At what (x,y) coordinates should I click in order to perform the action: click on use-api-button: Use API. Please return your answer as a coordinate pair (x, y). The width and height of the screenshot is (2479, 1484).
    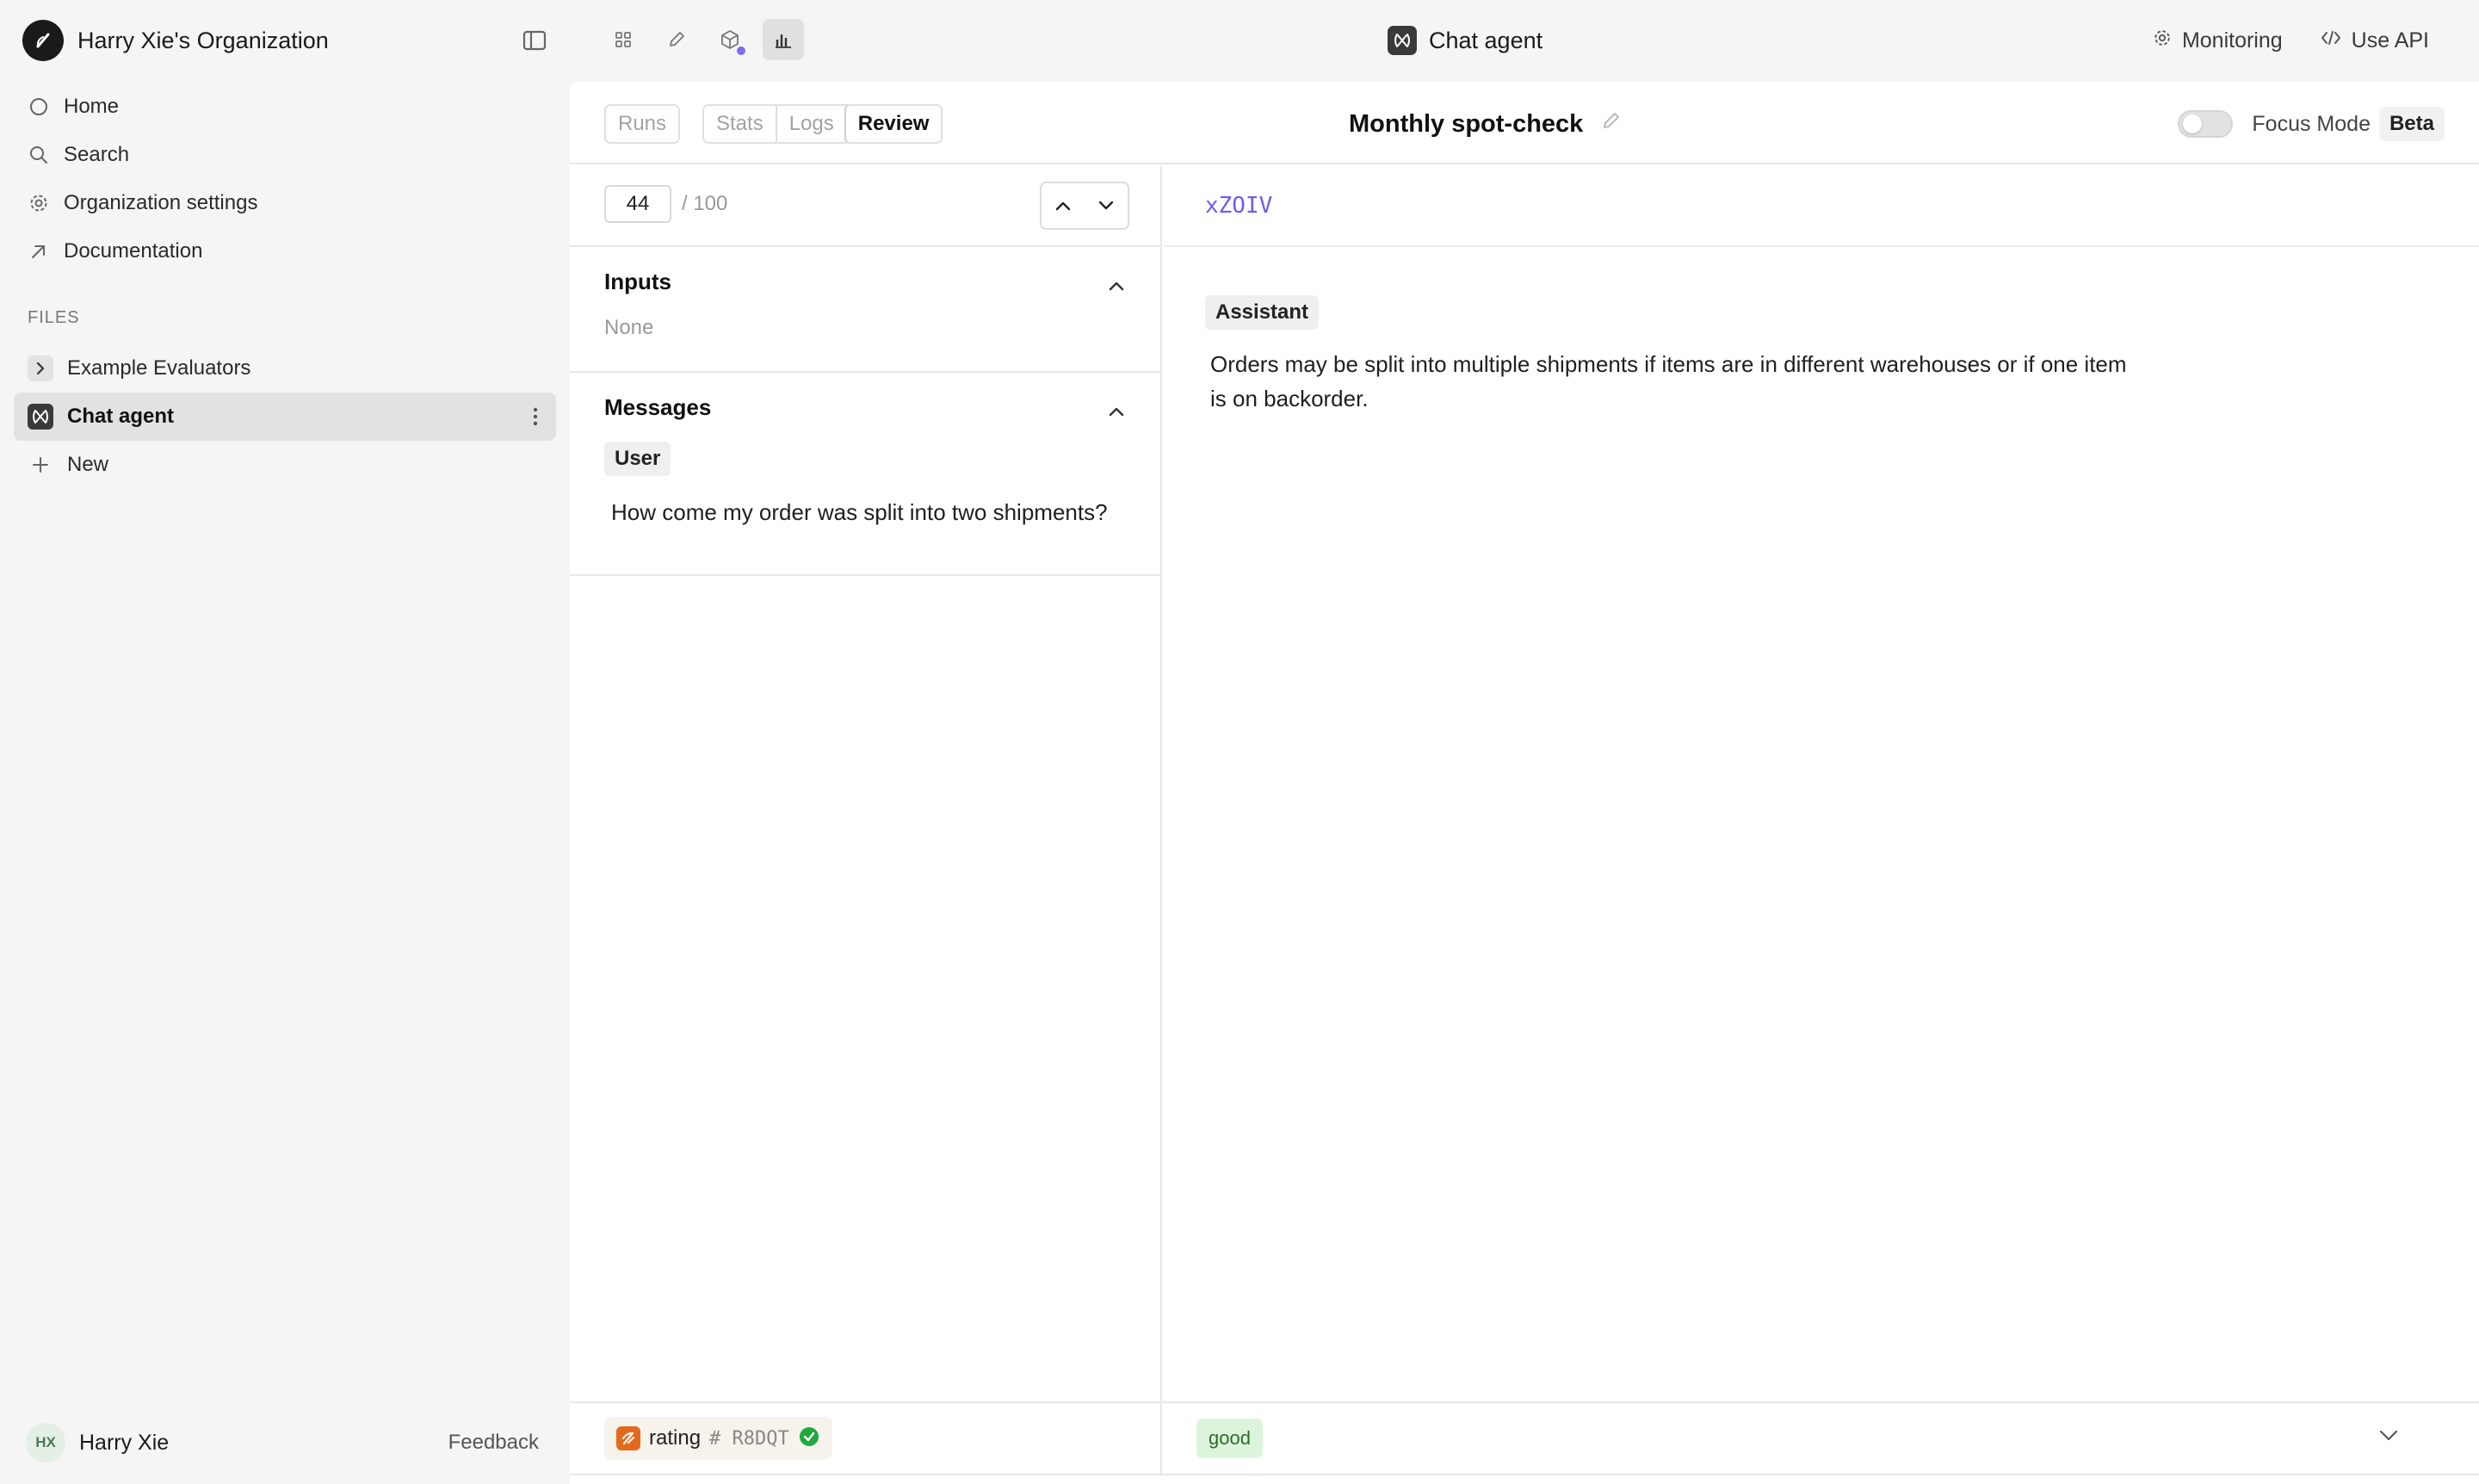
    Looking at the image, I should click on (2375, 40).